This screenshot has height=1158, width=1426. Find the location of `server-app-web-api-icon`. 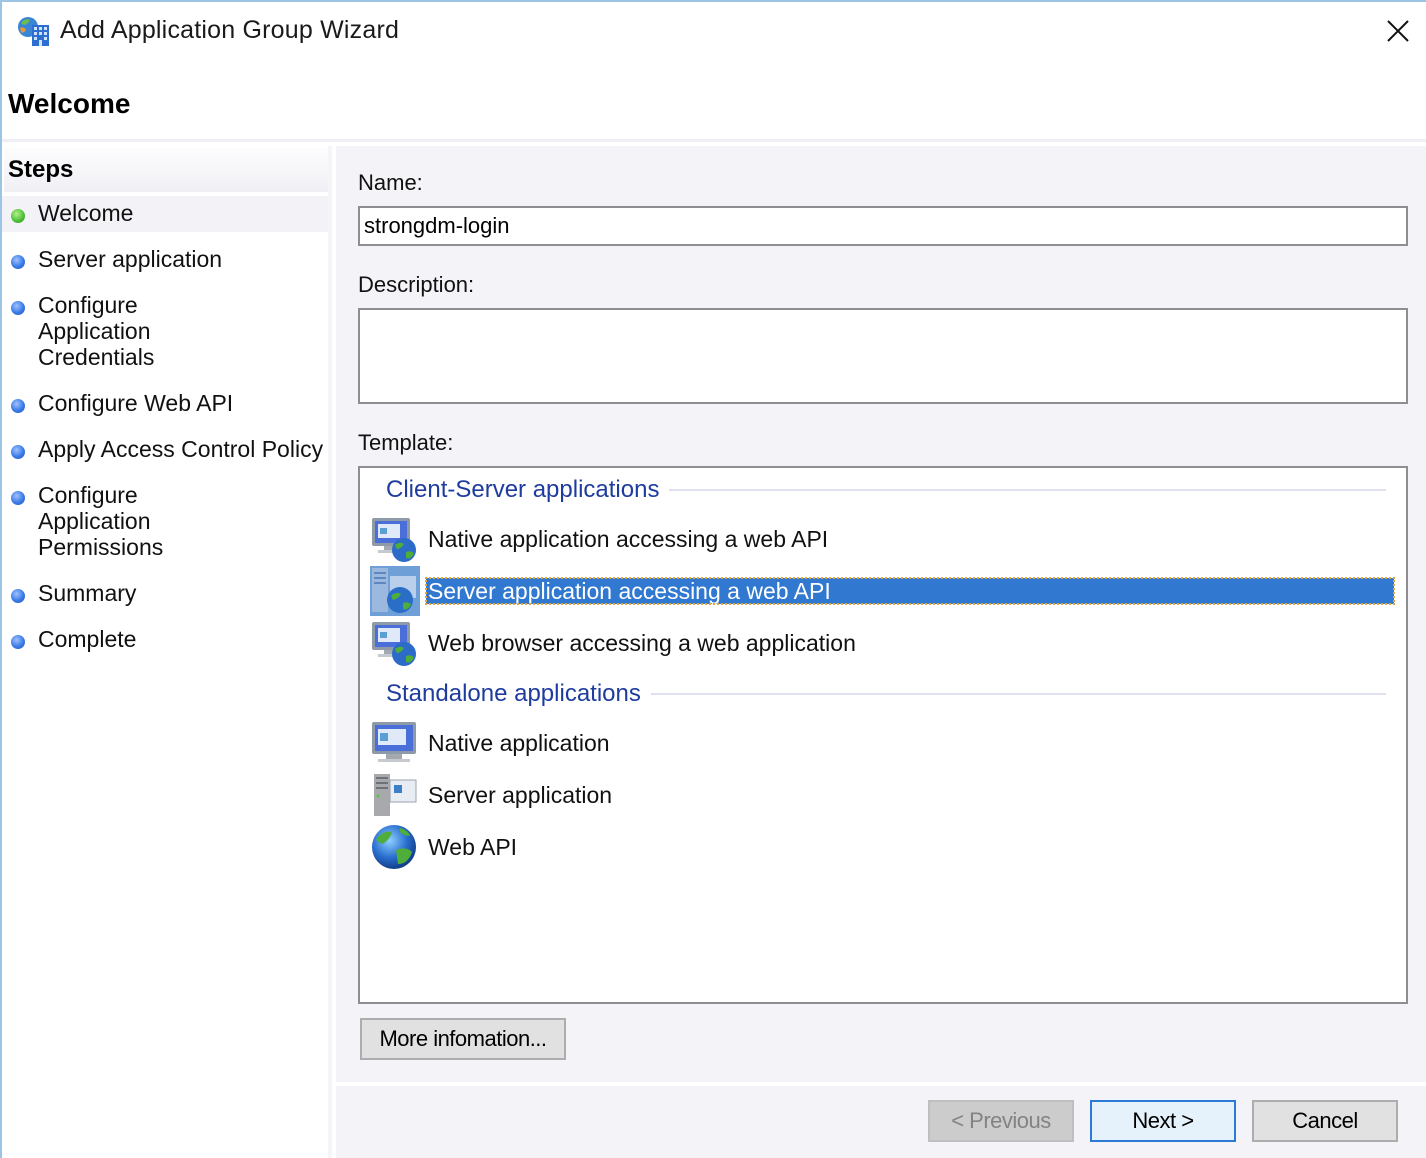

server-app-web-api-icon is located at coordinates (395, 591).